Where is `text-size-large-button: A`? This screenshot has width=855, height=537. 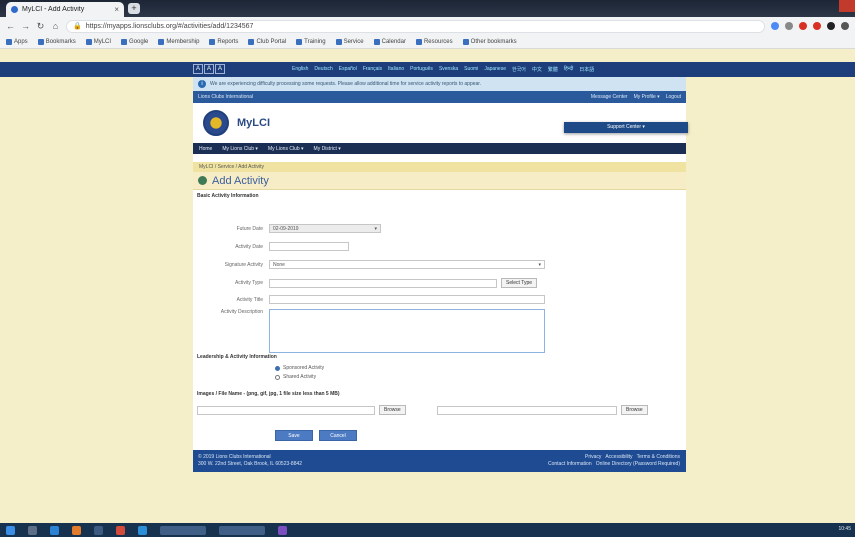
text-size-large-button: A is located at coordinates (220, 69).